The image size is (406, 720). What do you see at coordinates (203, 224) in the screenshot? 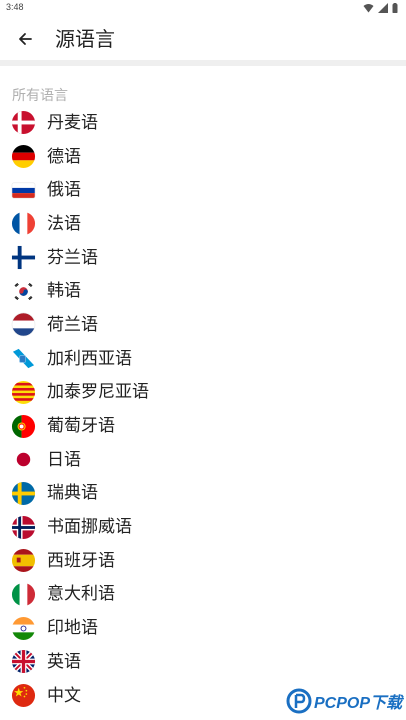
I see `language-item-french: 法语` at bounding box center [203, 224].